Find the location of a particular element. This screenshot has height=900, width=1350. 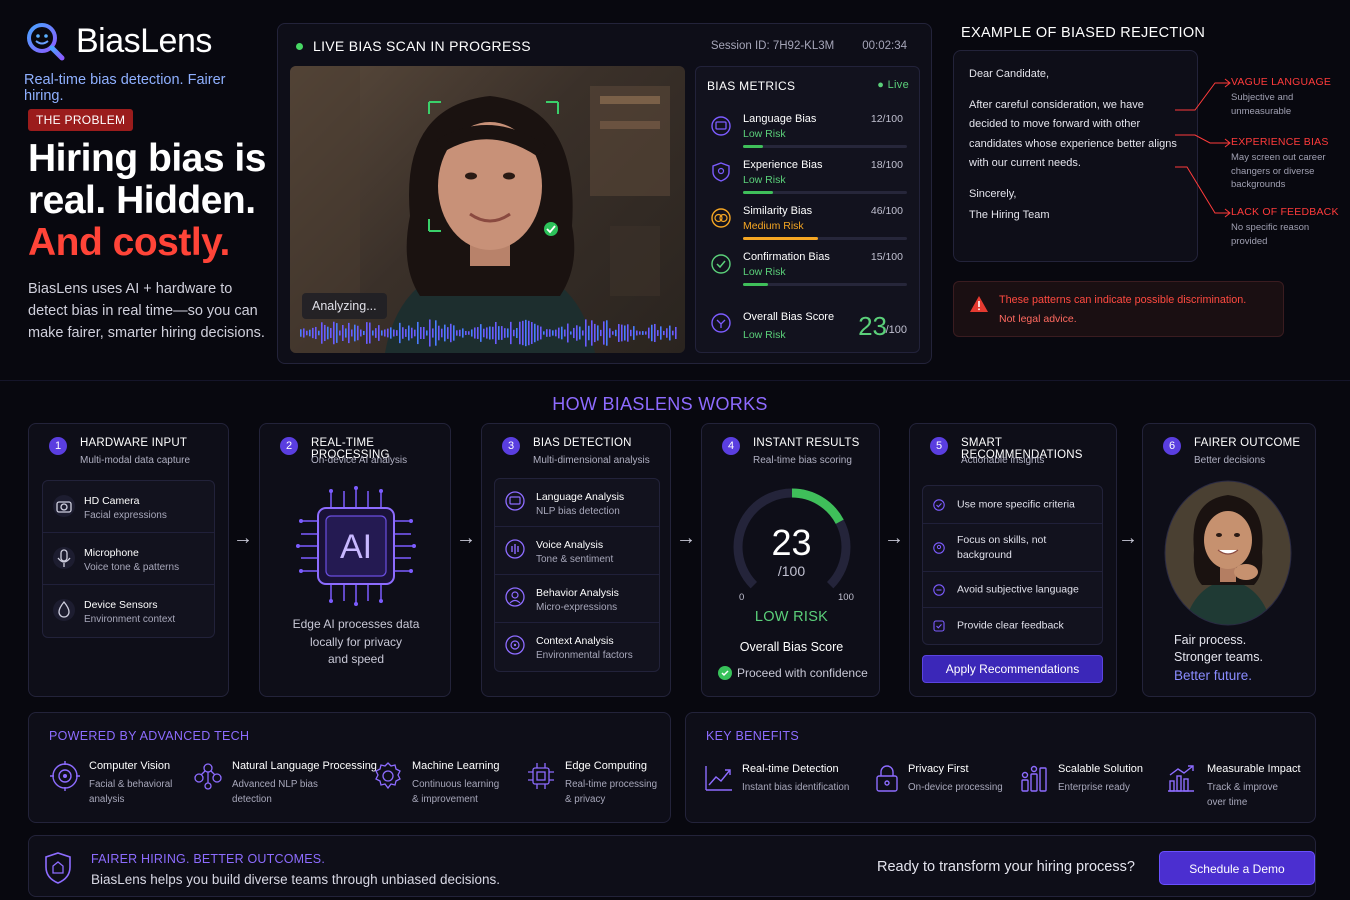

tech-desc-line-2: analysis is located at coordinates (107, 799).